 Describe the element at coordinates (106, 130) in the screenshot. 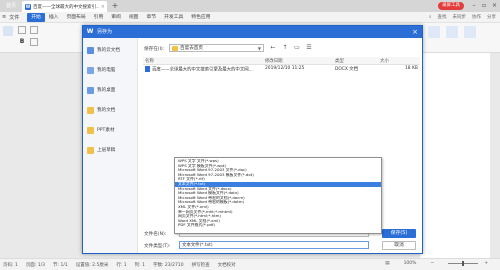

I see `sidebar-item-label: PPT素材` at that location.